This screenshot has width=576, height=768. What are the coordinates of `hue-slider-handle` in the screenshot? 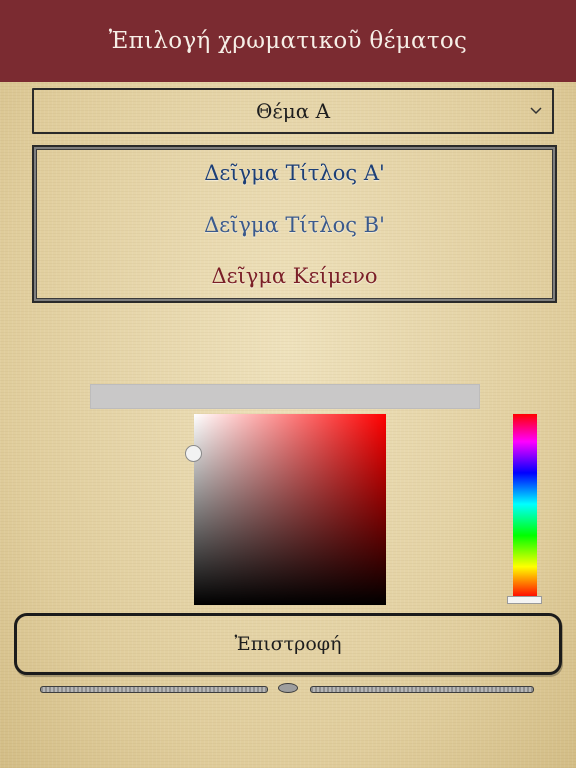 It's located at (524, 600).